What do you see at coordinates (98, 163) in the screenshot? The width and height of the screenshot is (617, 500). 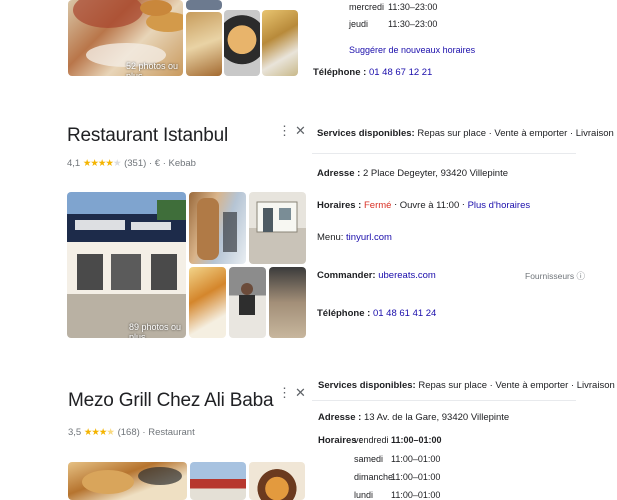 I see `star-rating-icon: ★★★★` at bounding box center [98, 163].